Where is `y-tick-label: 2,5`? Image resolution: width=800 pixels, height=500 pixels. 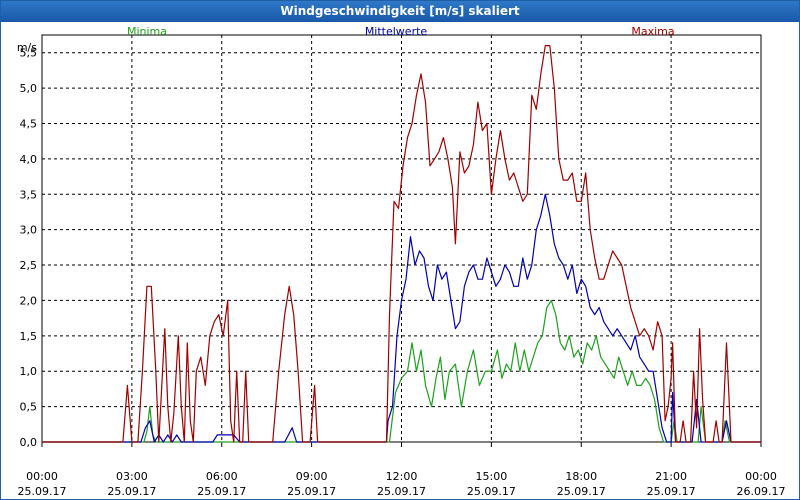 y-tick-label: 2,5 is located at coordinates (29, 265).